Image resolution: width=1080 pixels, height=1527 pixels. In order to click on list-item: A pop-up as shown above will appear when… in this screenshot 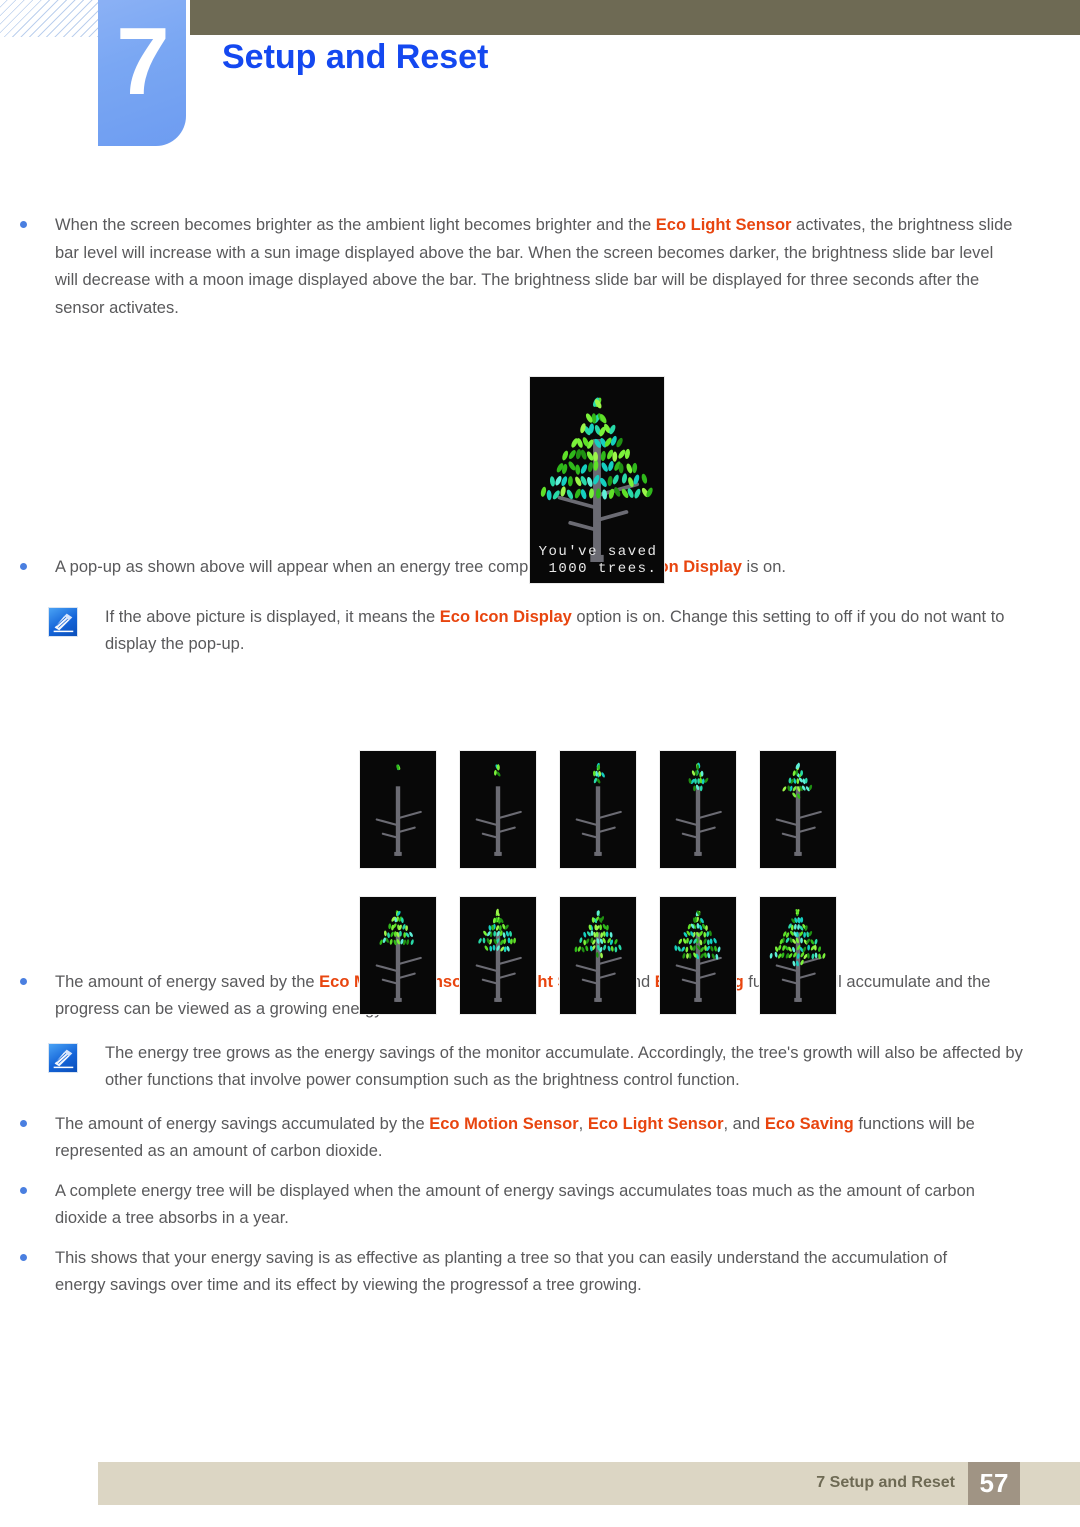, I will do `click(510, 568)`.